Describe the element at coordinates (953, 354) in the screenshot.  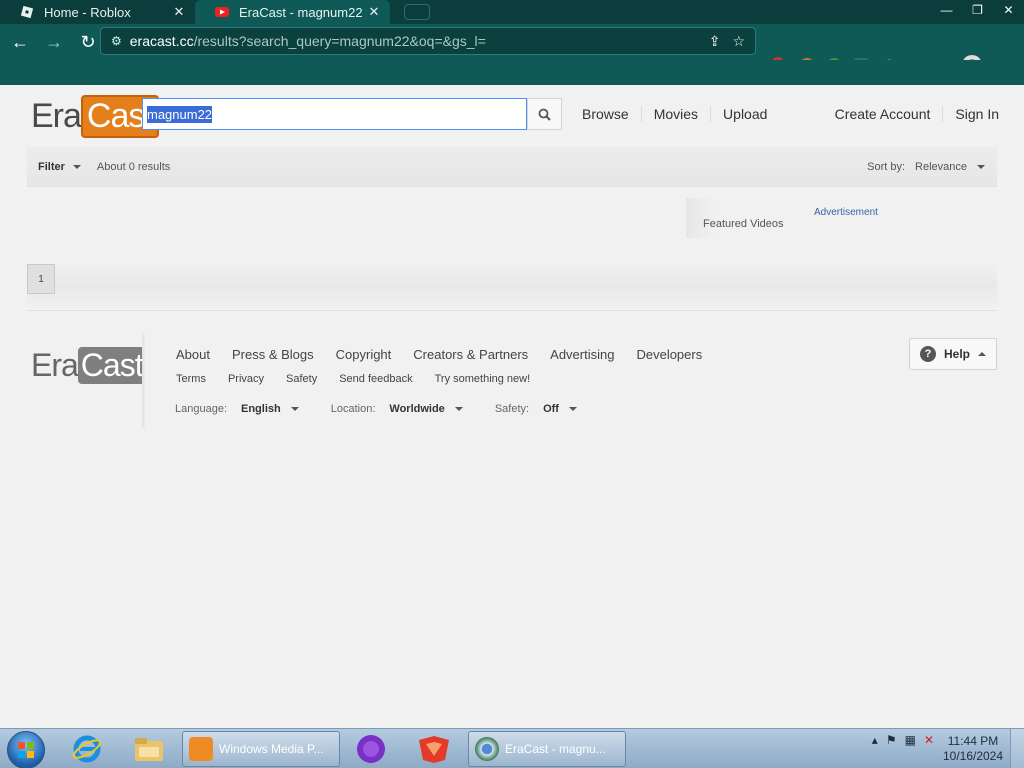
I see `help-button: ? Help` at that location.